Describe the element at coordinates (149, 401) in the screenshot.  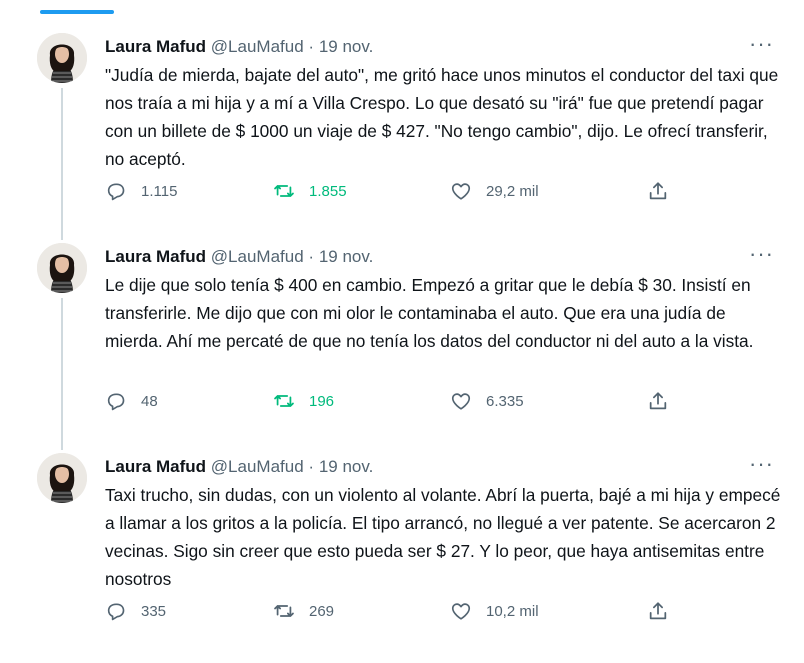
I see `reply-count: 48` at that location.